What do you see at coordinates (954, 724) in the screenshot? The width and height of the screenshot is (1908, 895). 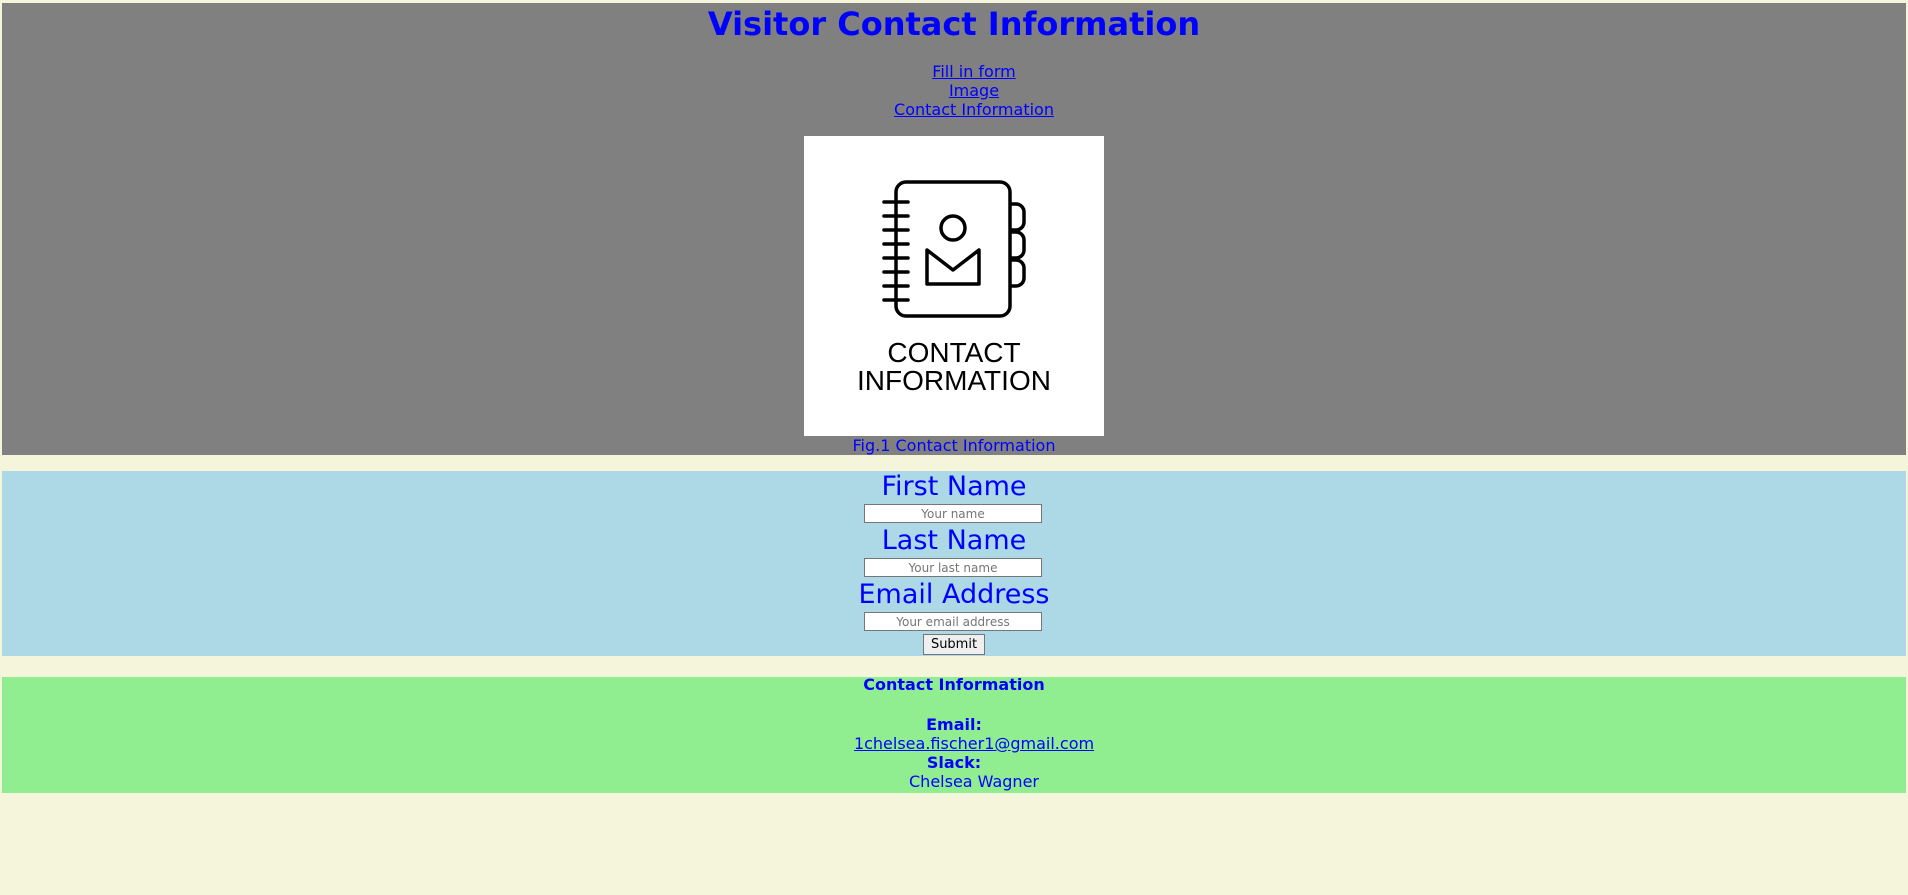 I see `contact-email-label: Email:` at bounding box center [954, 724].